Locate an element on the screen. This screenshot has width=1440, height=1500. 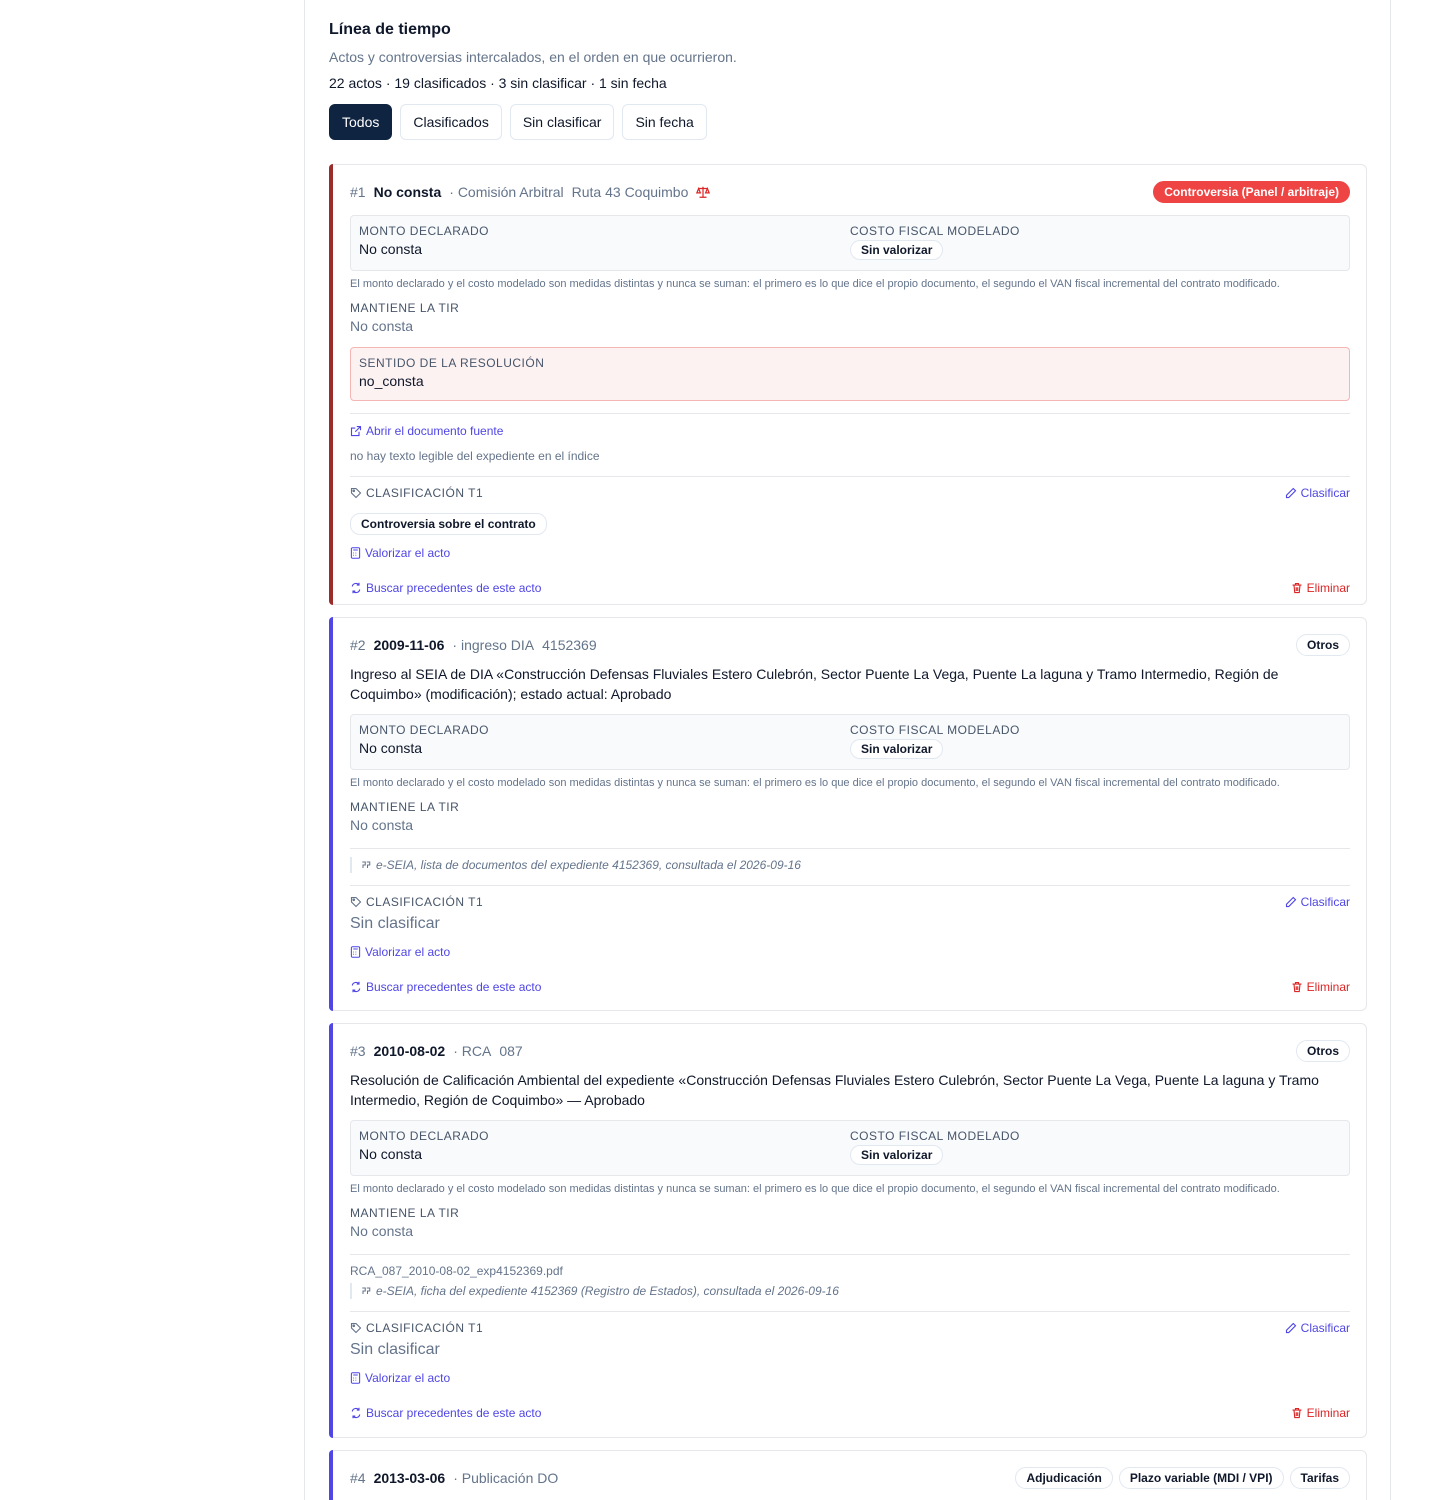
resolution-label: SENTIDO DE LA RESOLUCIÓN is located at coordinates (452, 363).